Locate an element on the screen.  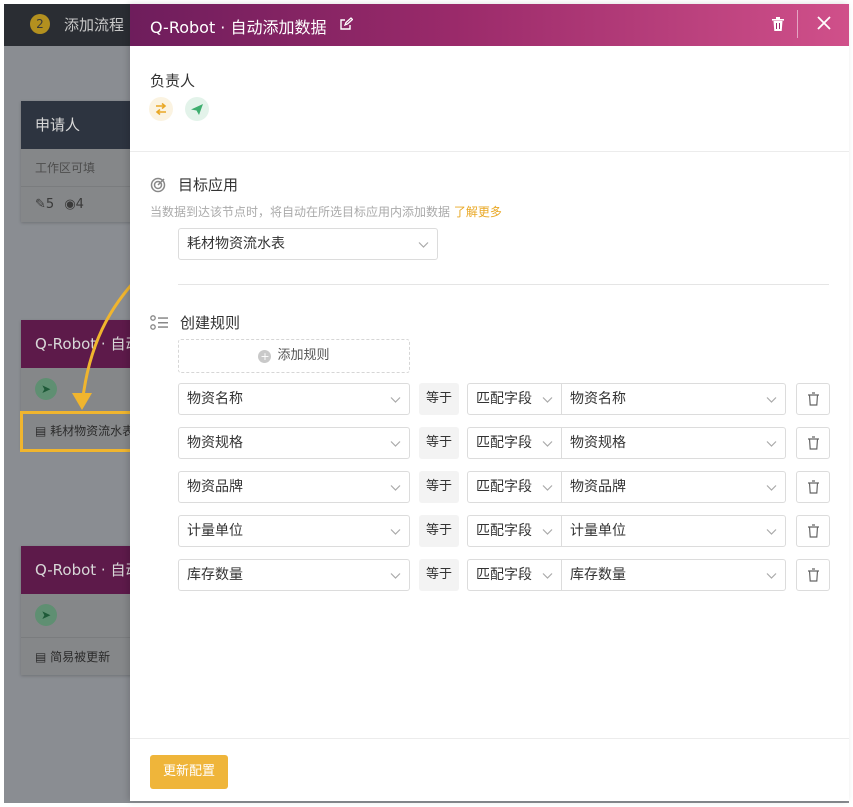
rule-source-field-select: 库存数量 is located at coordinates (673, 575).